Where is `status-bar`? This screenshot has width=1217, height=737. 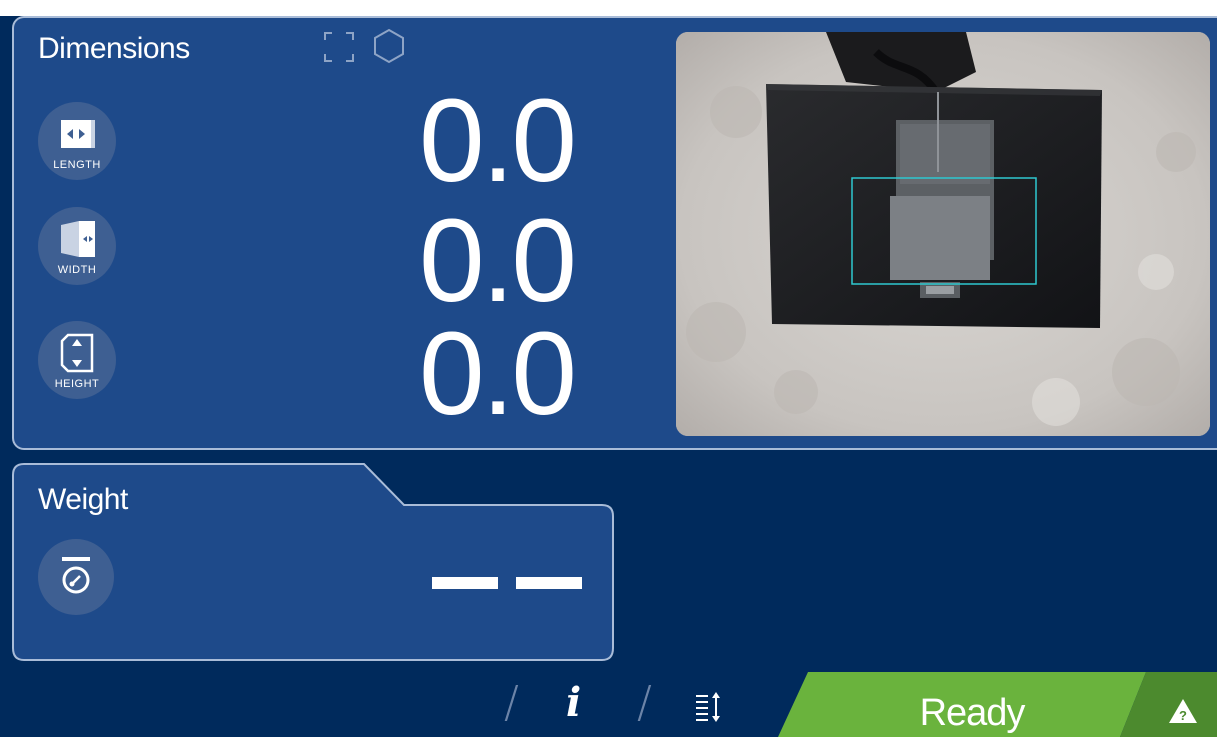
status-bar is located at coordinates (997, 704).